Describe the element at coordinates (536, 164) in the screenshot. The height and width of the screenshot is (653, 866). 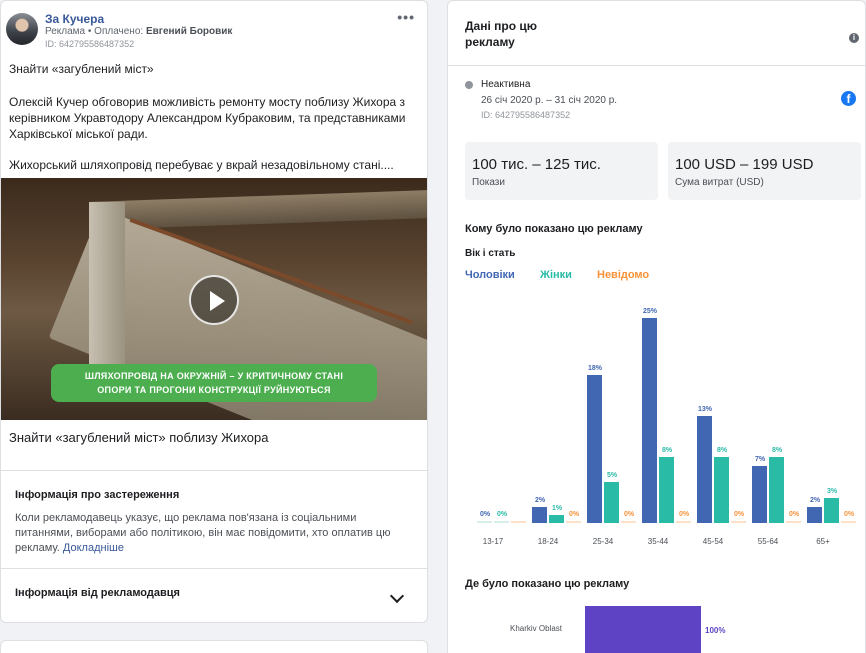
I see `impressions-value: 100 тис. – 125 тис.` at that location.